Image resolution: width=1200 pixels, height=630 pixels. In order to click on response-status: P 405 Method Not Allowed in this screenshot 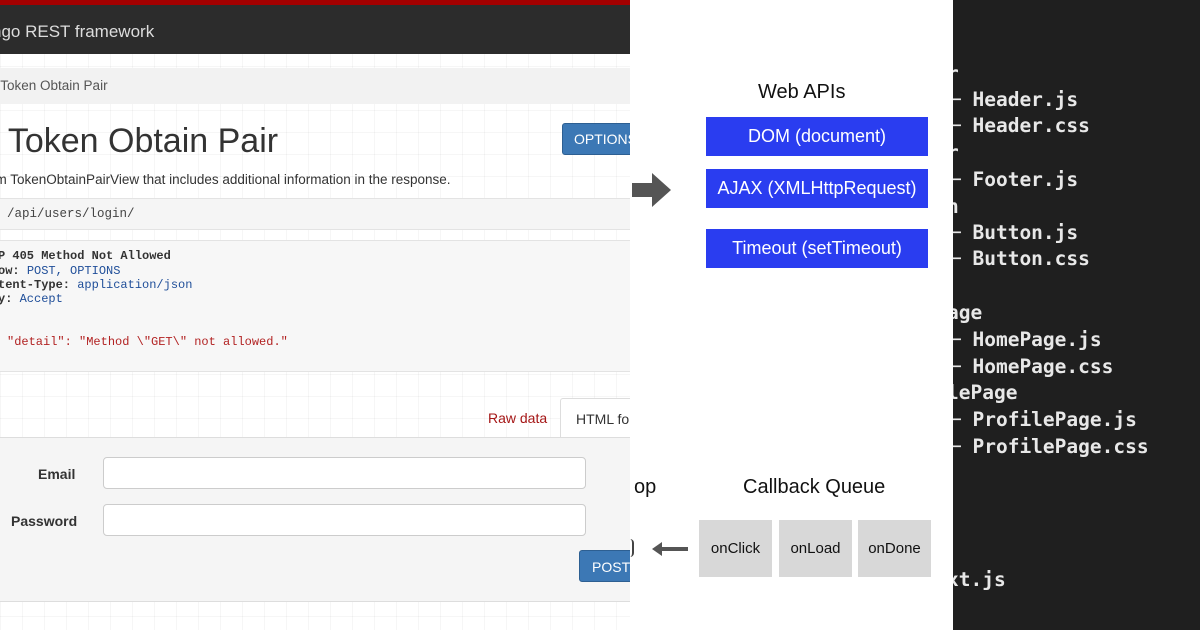, I will do `click(85, 256)`.